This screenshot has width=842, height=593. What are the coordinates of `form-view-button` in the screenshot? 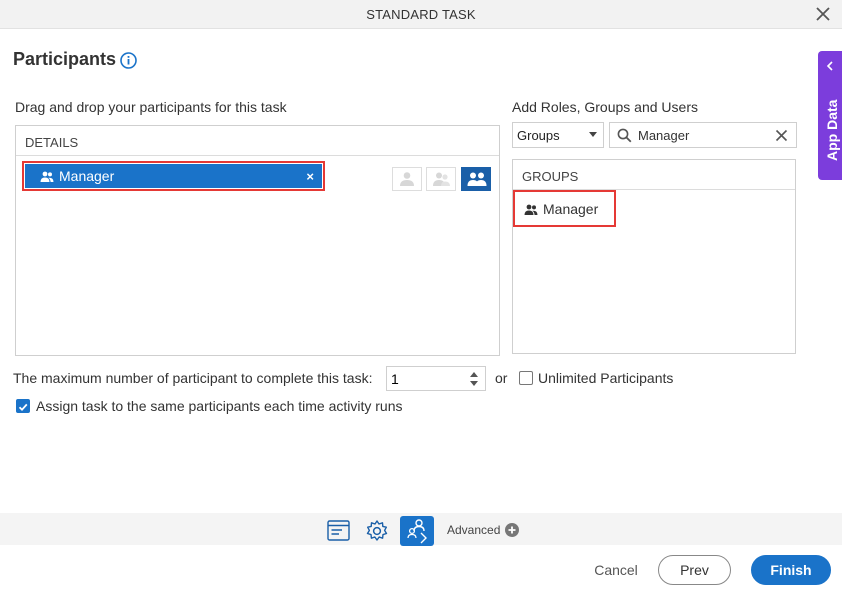 It's located at (338, 531).